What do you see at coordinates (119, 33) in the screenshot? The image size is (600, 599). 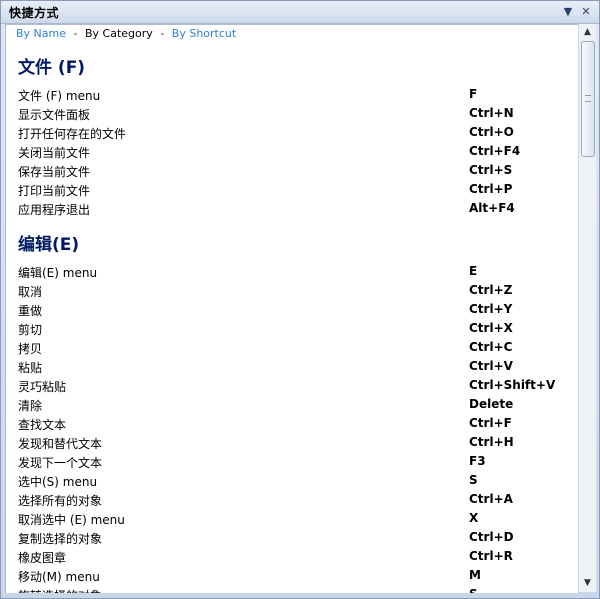 I see `by-category-current: By Category` at bounding box center [119, 33].